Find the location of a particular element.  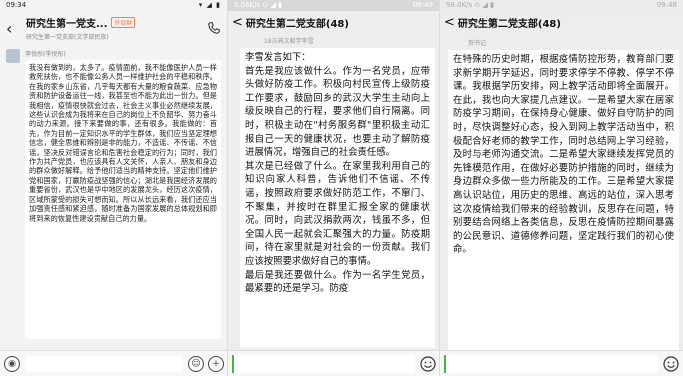

chat-title-block: 研究生第一党支... 外部群 研究生第一党支部(文学部民族) is located at coordinates (114, 28).